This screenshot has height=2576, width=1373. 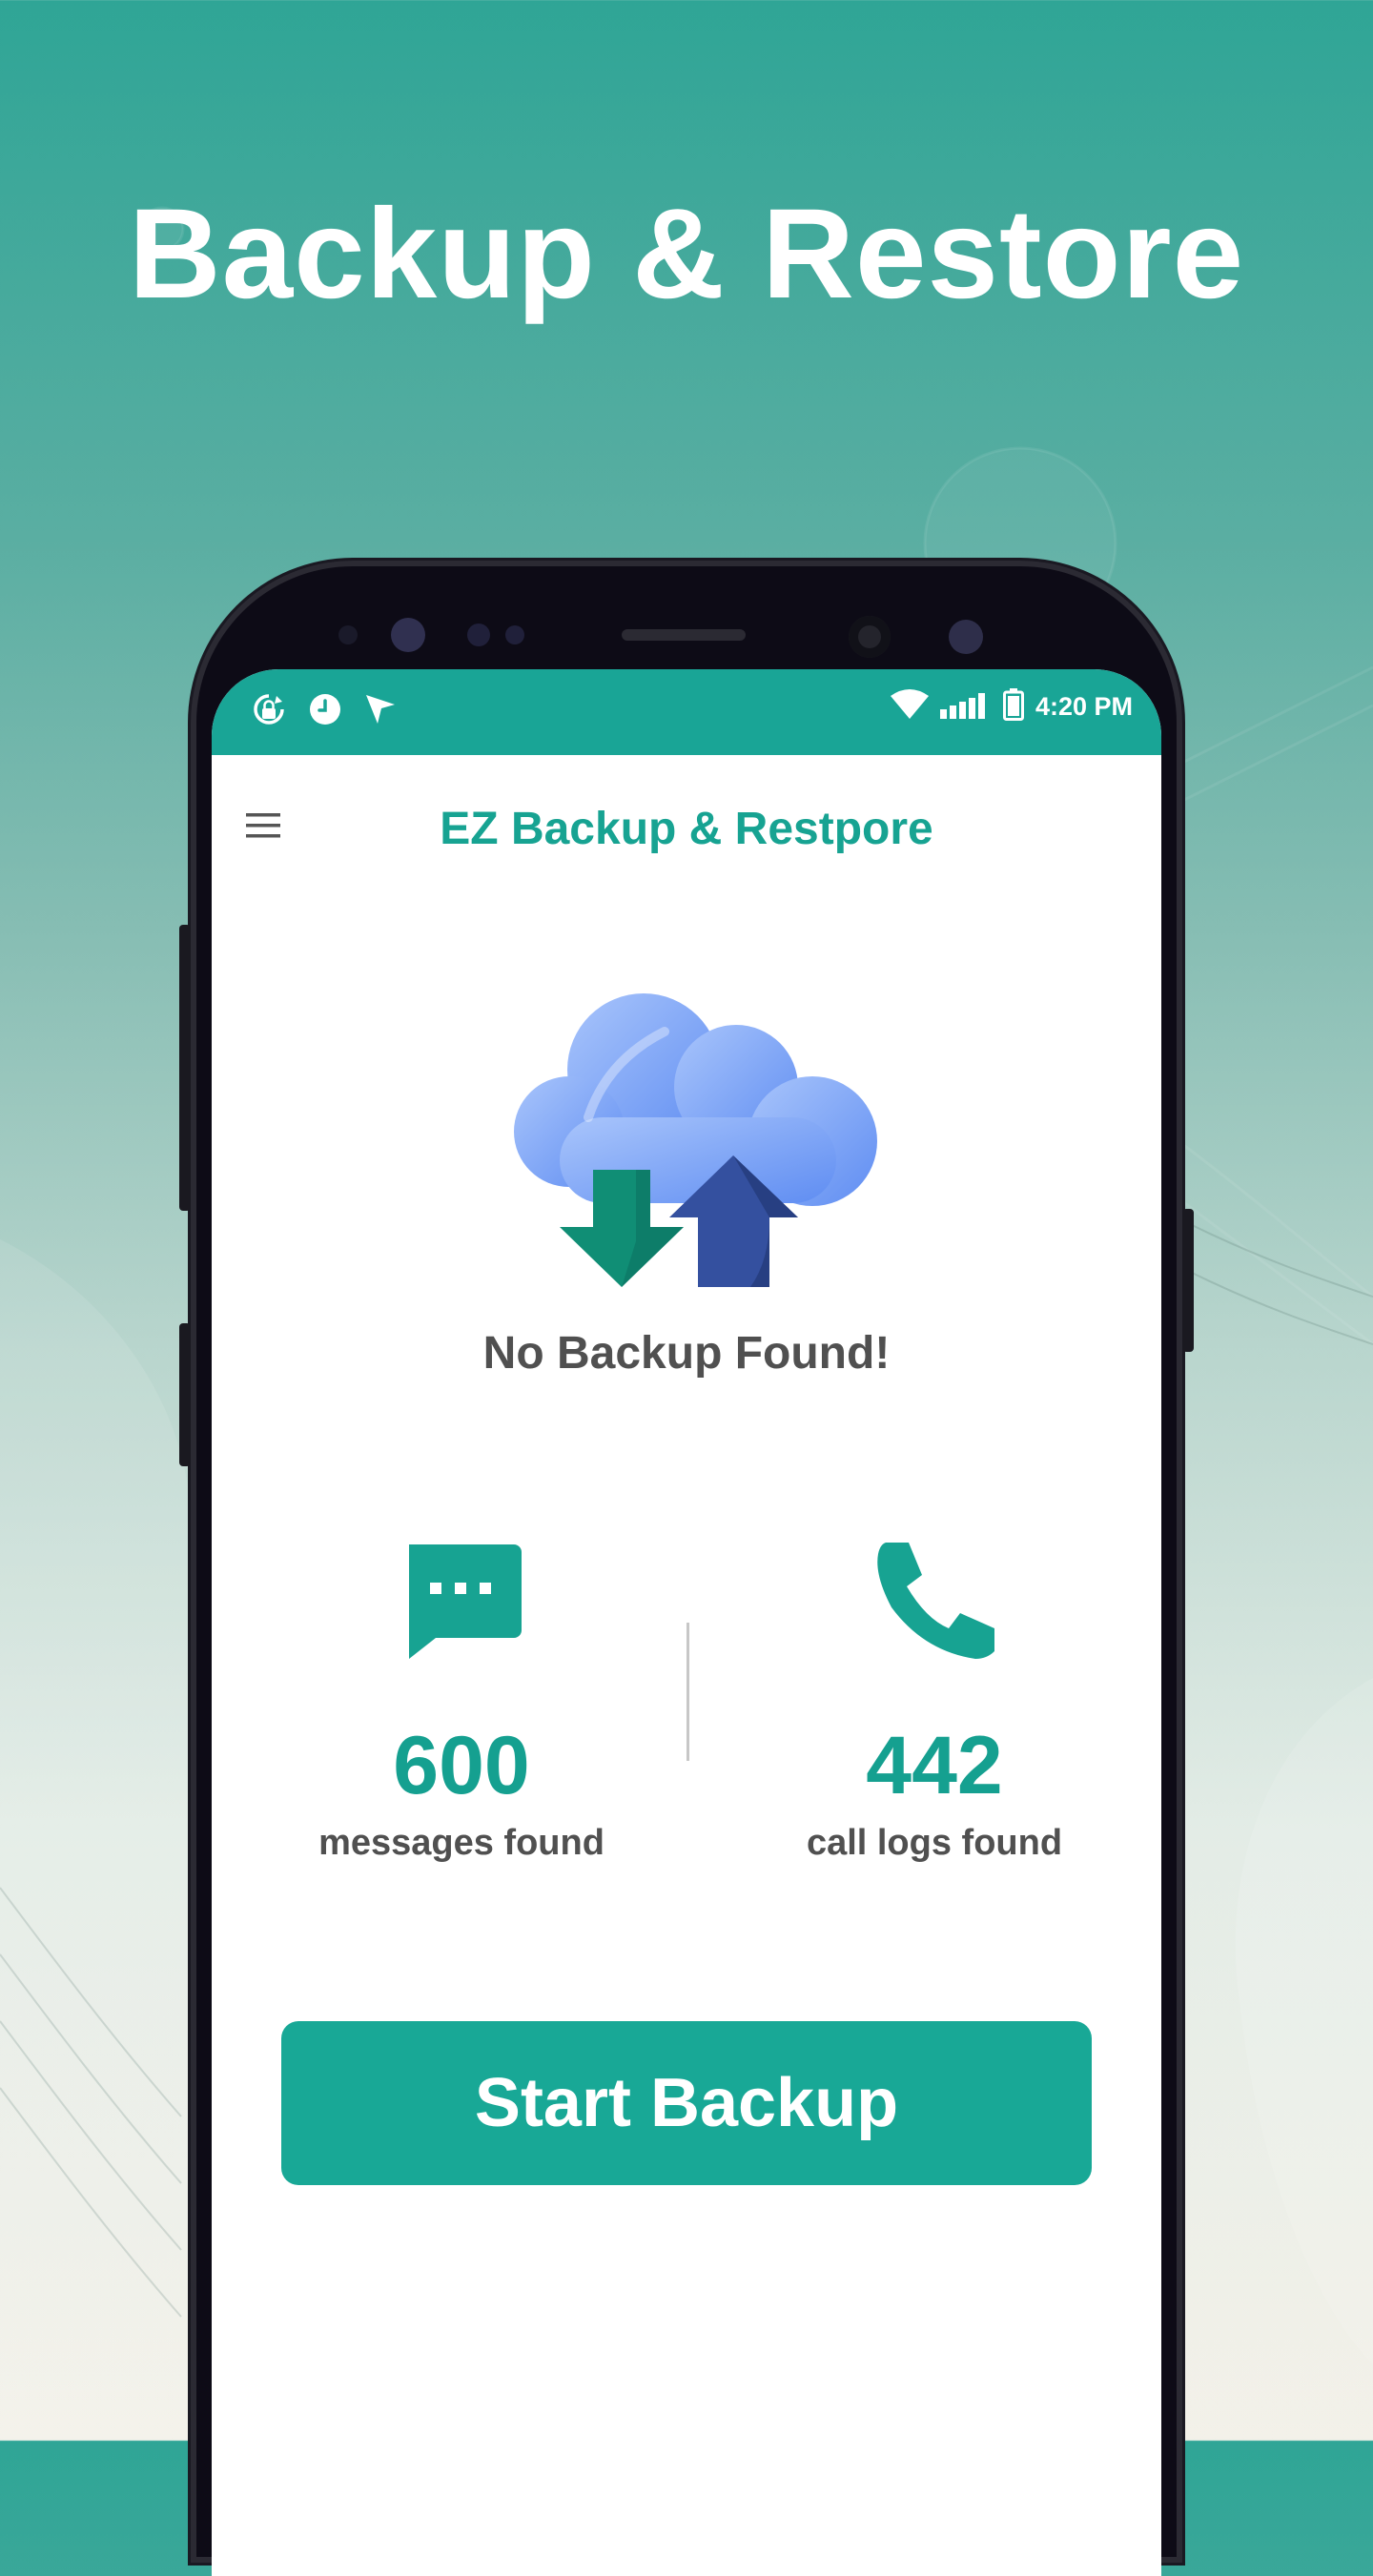 I want to click on sync-lock-icon, so click(x=269, y=712).